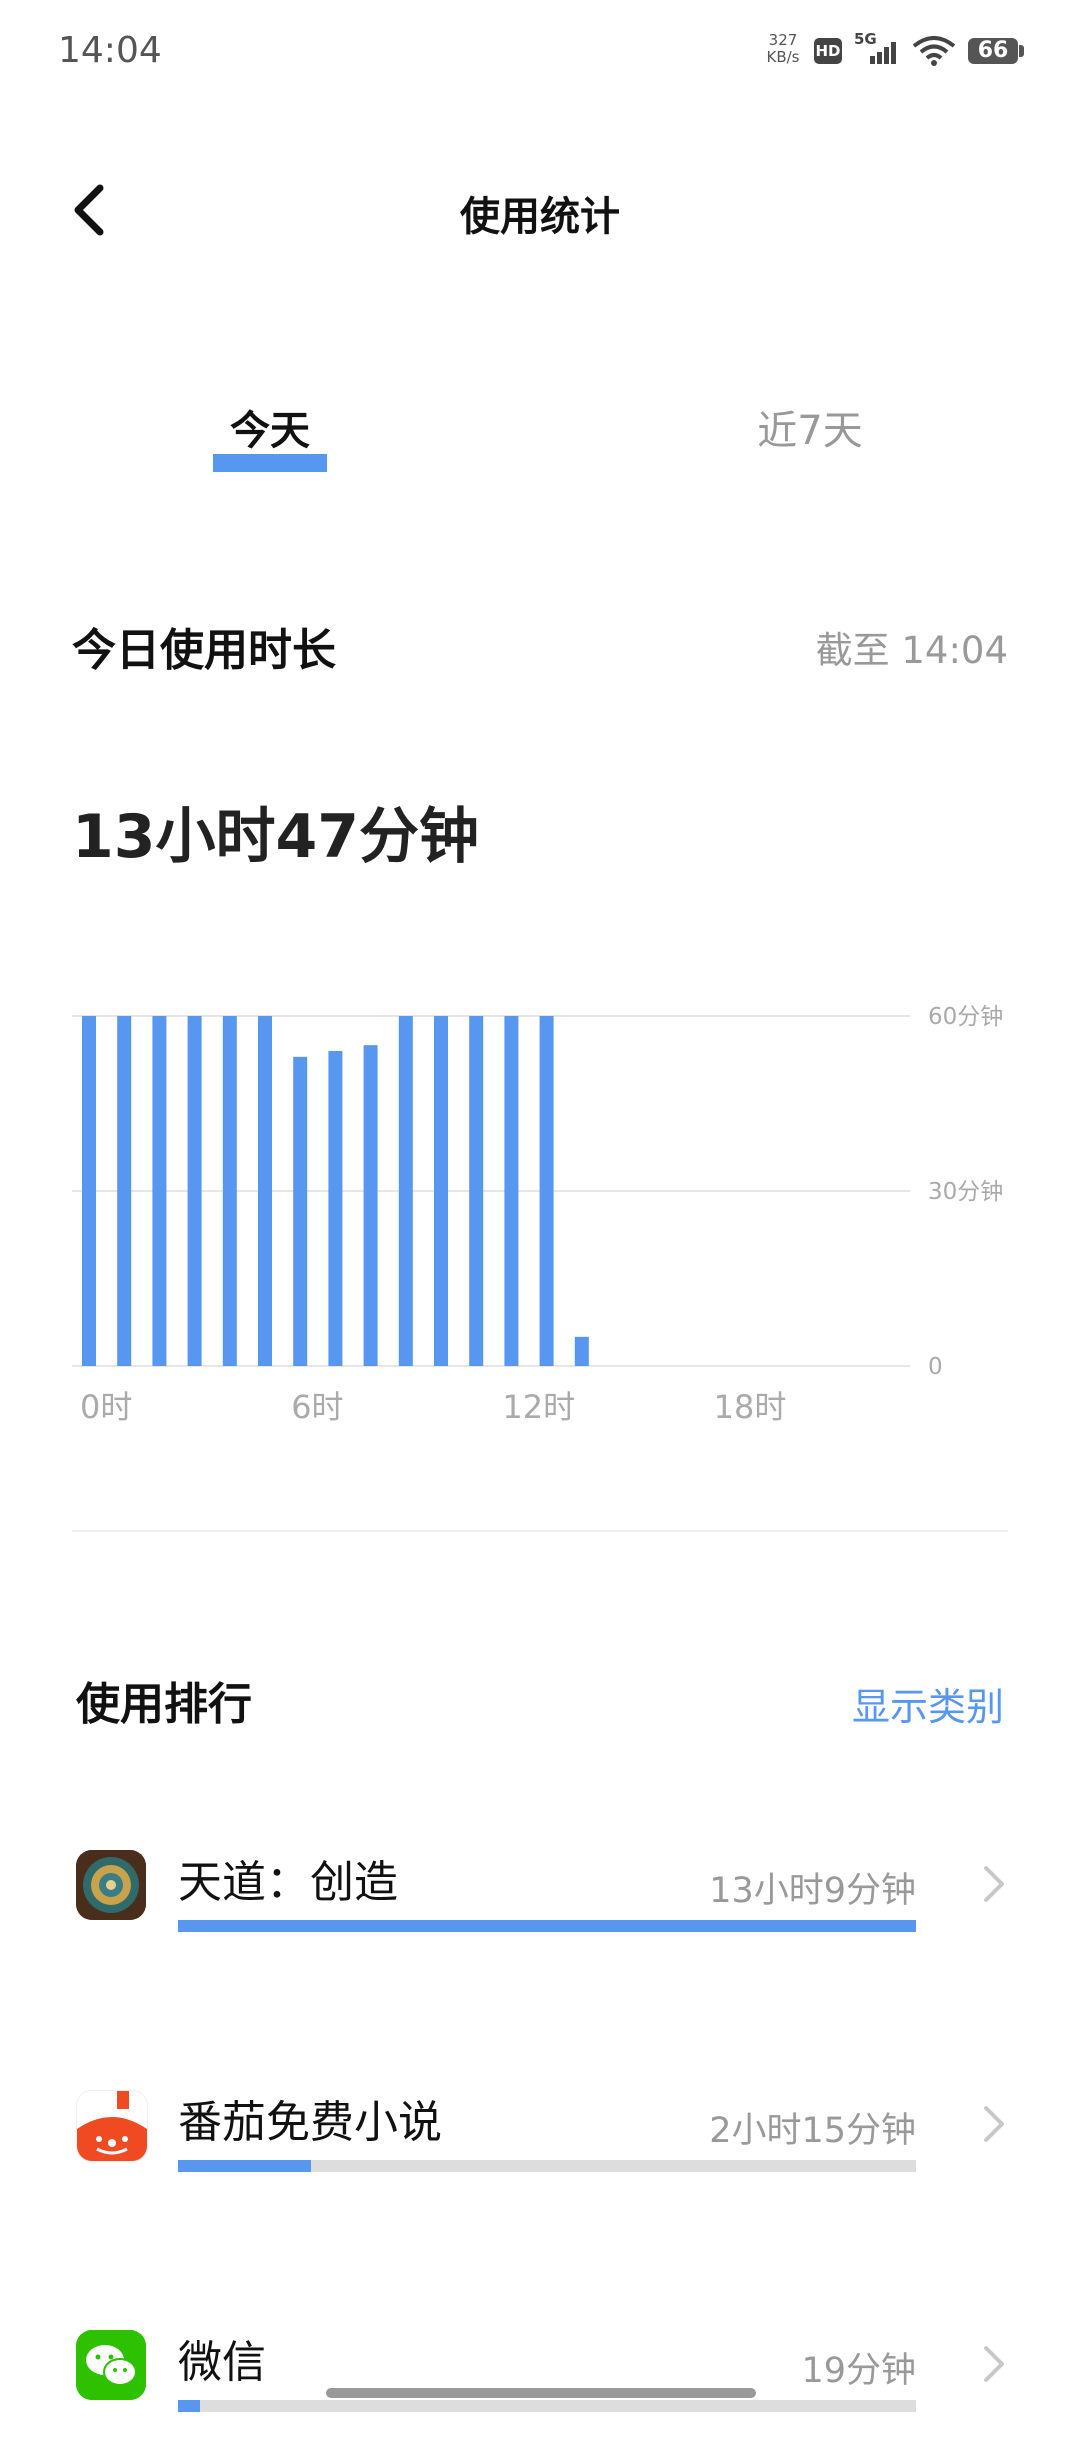  I want to click on show-category-link: 显示类别, so click(928, 1703).